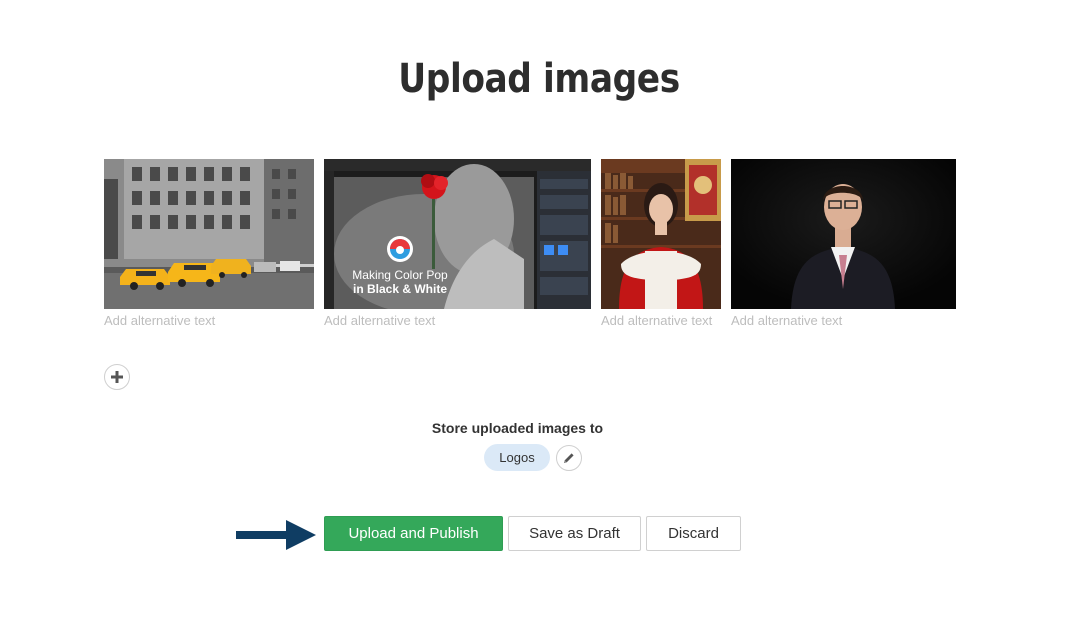 This screenshot has height=635, width=1078. I want to click on alt-text-input-3: Add alternative text, so click(656, 320).